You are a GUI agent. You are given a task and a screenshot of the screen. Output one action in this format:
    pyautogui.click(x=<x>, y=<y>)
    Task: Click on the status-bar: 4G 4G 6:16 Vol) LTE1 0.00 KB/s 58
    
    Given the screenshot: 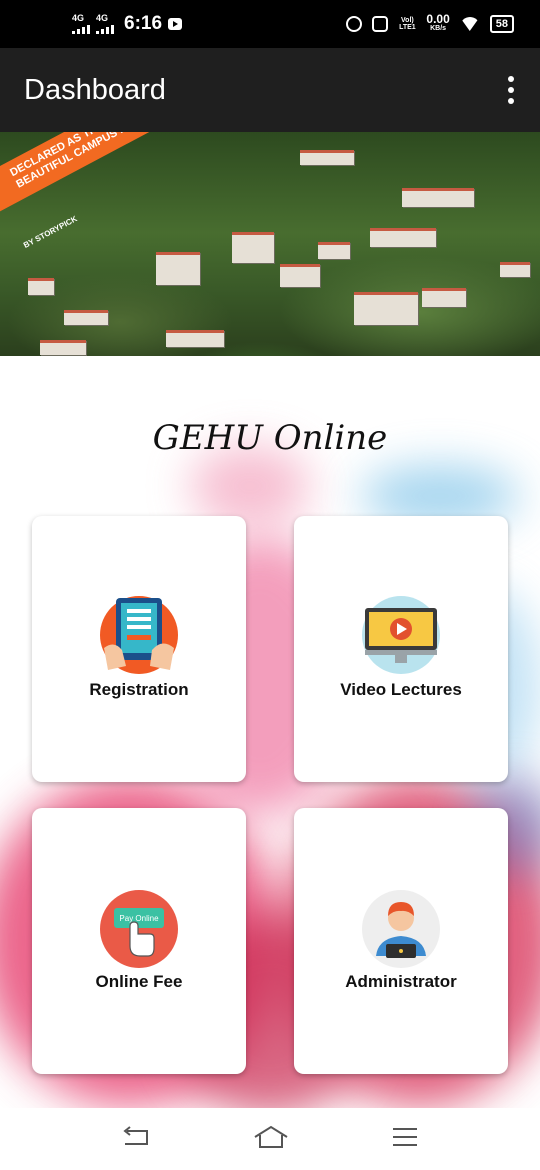 What is the action you would take?
    pyautogui.click(x=270, y=24)
    